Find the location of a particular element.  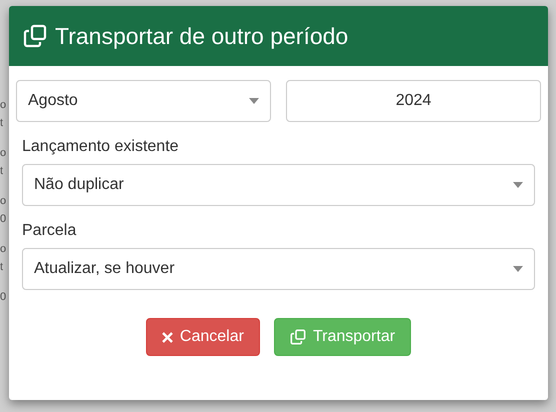

year-field: 2024 is located at coordinates (413, 101).